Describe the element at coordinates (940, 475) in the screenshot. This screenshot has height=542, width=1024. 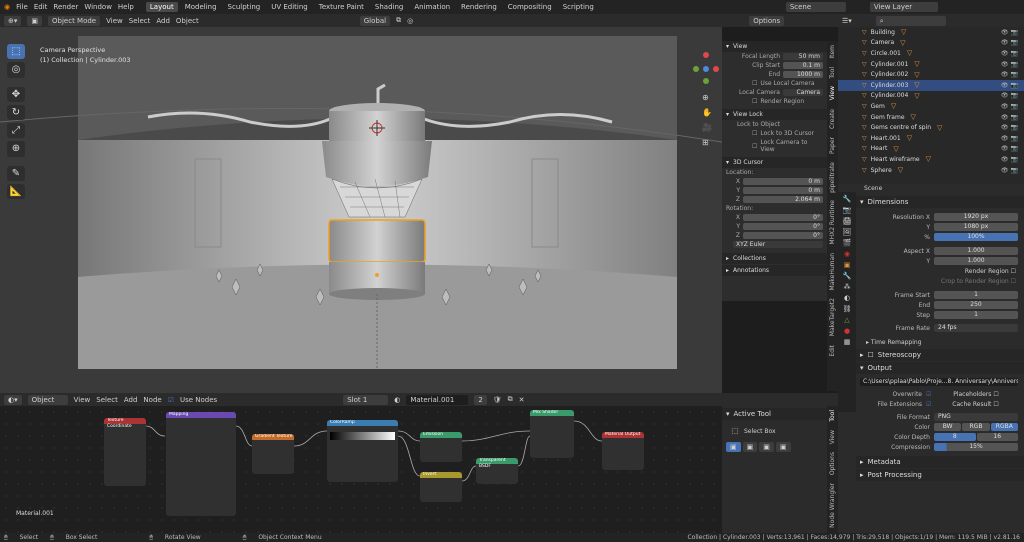
I see `post-processing-section: ▸ Post Processing` at that location.